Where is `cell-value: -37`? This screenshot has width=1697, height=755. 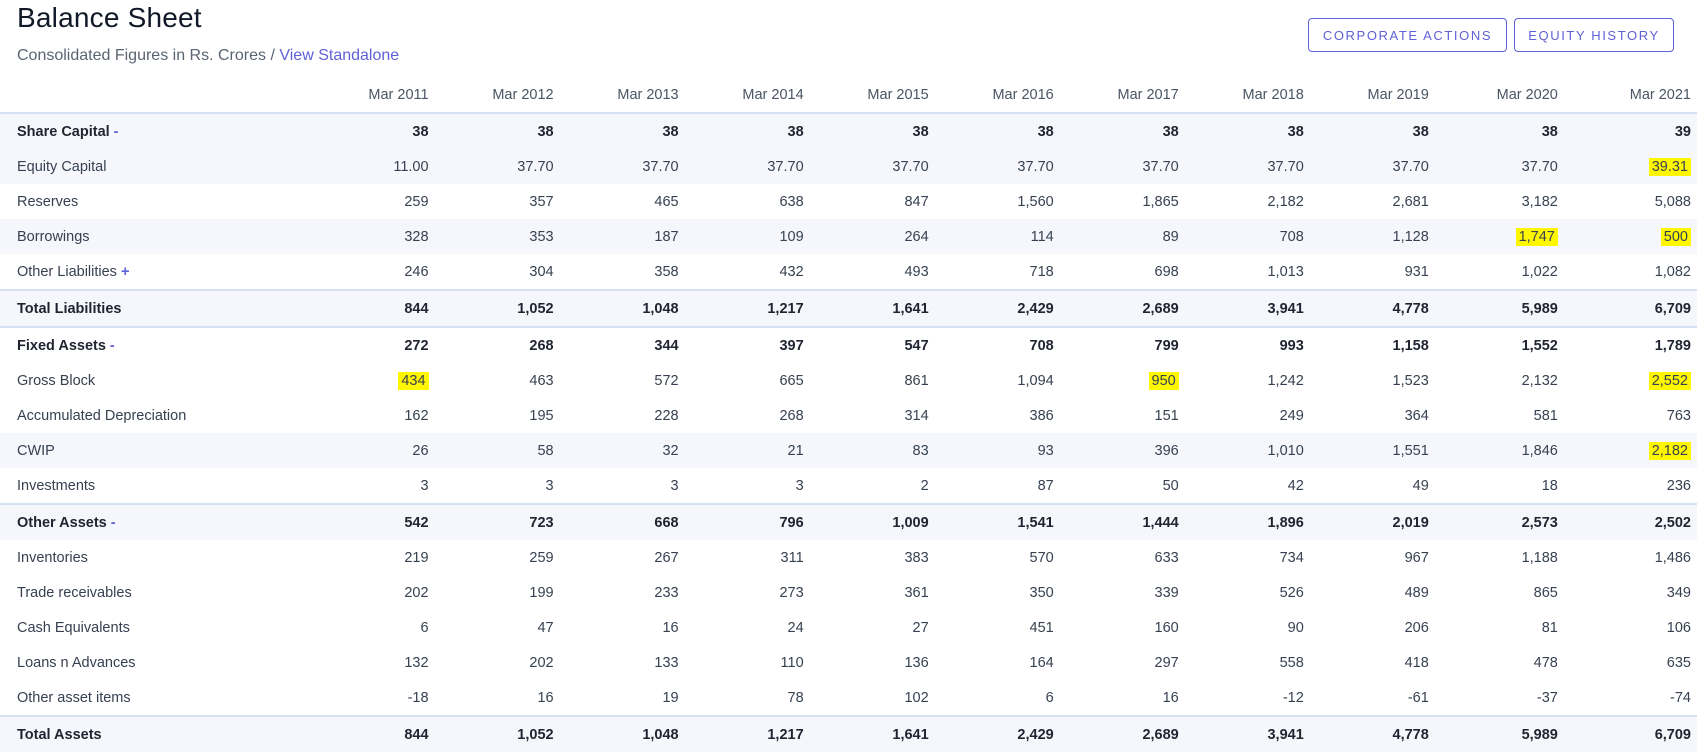
cell-value: -37 is located at coordinates (1547, 697).